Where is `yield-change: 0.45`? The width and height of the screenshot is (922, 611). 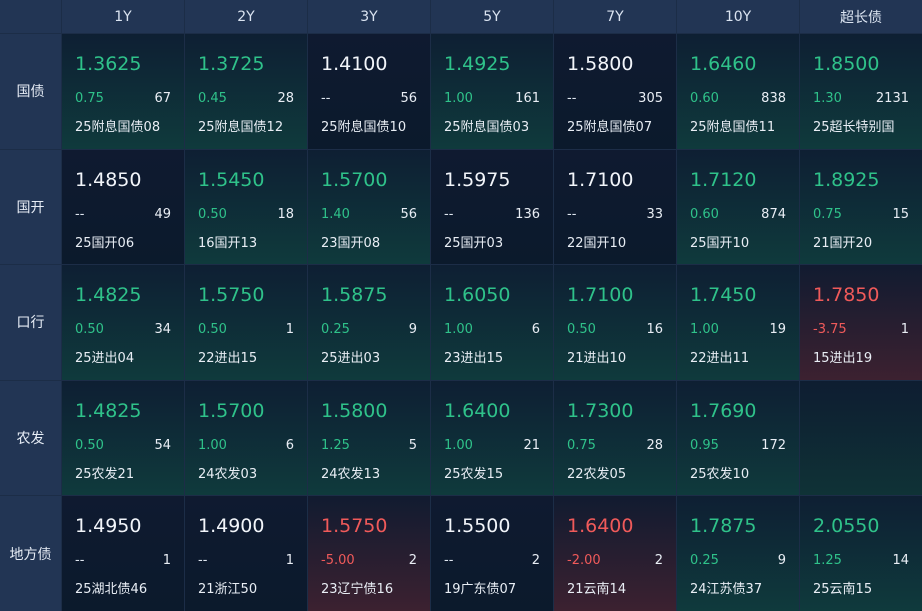
yield-change: 0.45 is located at coordinates (212, 98).